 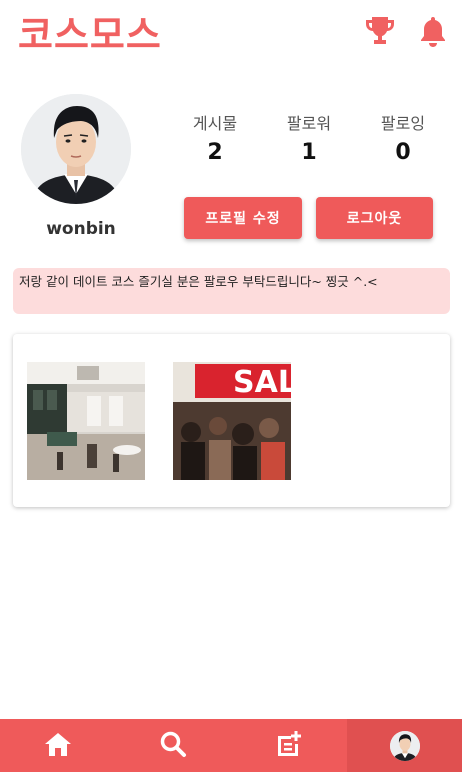 What do you see at coordinates (243, 218) in the screenshot?
I see `edit-profile-button: 프로필 수정` at bounding box center [243, 218].